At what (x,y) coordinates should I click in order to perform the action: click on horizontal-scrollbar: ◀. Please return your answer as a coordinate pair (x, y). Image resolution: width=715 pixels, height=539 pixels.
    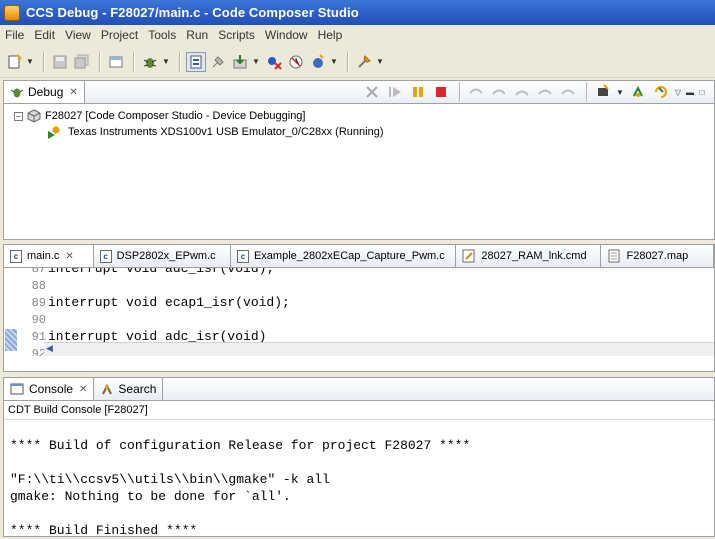
    Looking at the image, I should click on (379, 349).